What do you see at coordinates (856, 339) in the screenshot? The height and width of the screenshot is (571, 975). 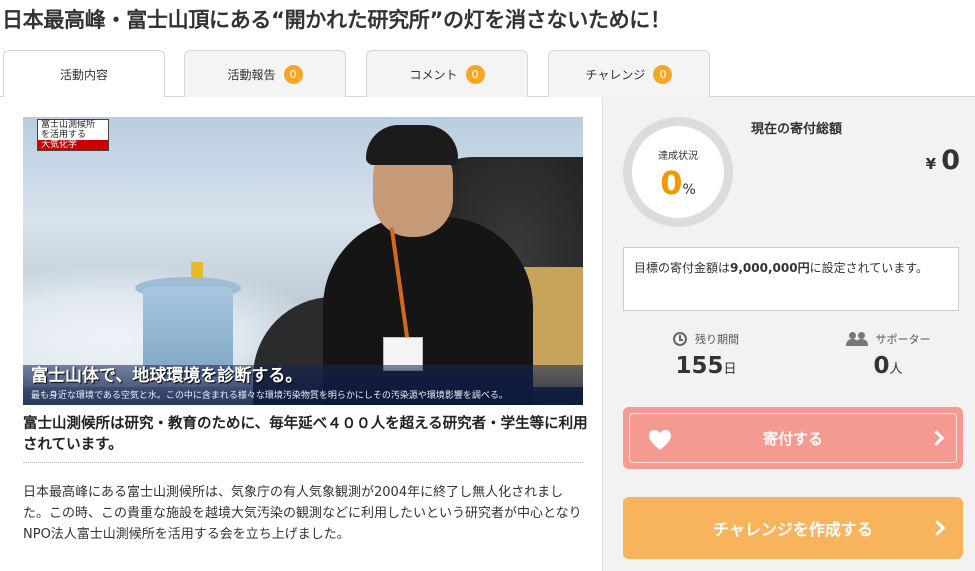 I see `people-icon` at bounding box center [856, 339].